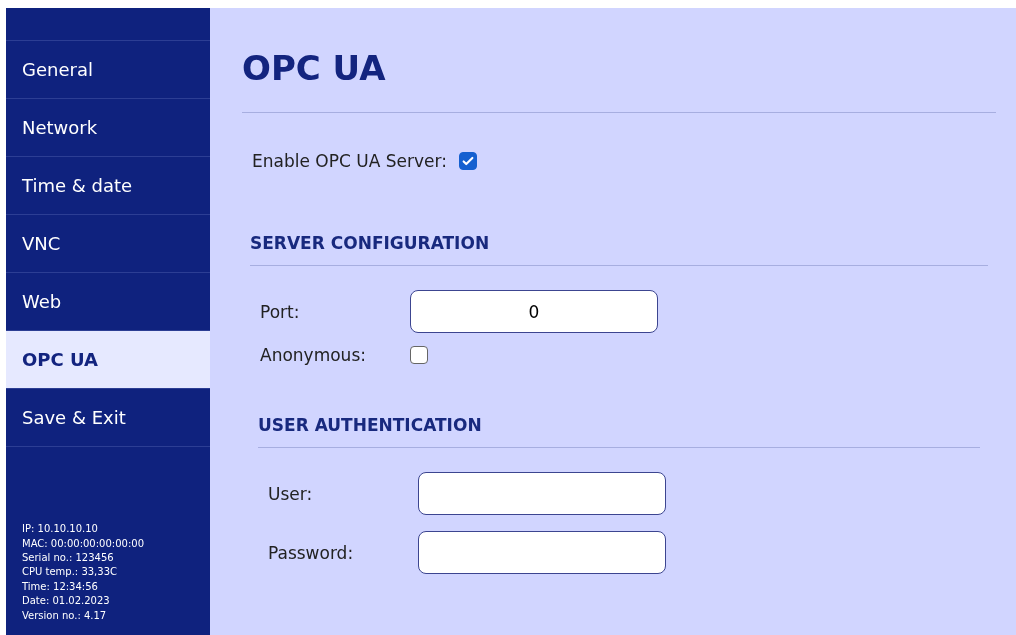 This screenshot has height=635, width=1016. I want to click on device-info-text: MAC: 00:00:00:00:00:00, so click(84, 543).